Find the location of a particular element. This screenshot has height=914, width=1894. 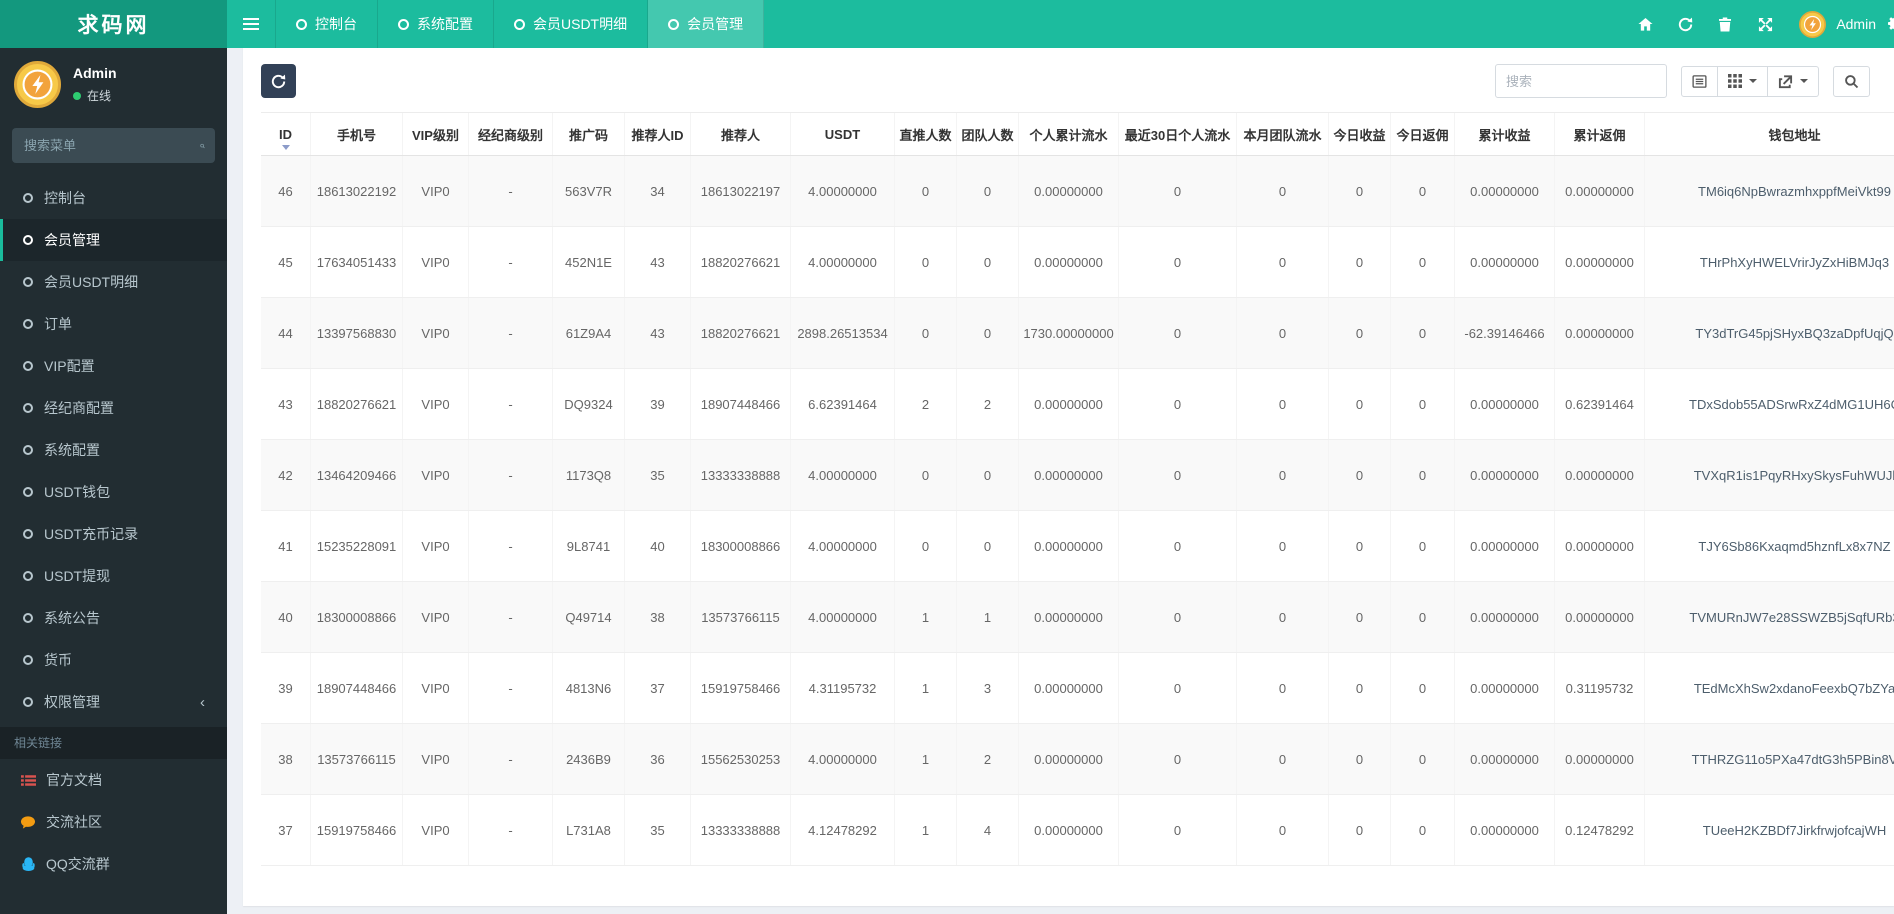

export-button is located at coordinates (1793, 81).